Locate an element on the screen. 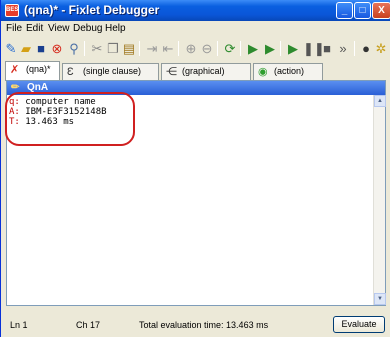 The image size is (390, 337). stop-icon: ⊗ is located at coordinates (57, 48).